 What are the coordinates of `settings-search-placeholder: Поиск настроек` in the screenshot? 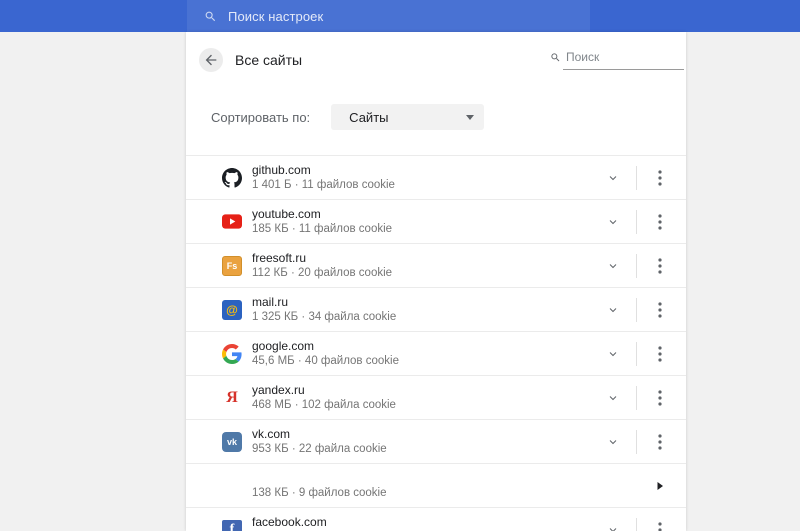 It's located at (276, 16).